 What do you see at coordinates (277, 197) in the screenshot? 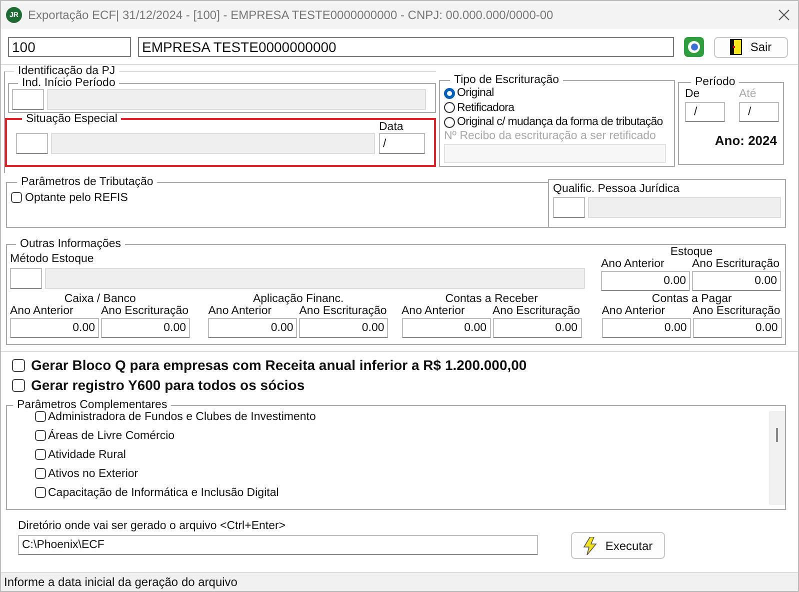
I see `checkbox-option: Optante pelo REFIS` at bounding box center [277, 197].